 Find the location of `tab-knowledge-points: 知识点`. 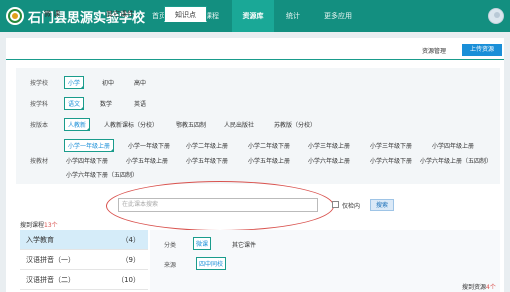

tab-knowledge-points: 知识点 is located at coordinates (185, 14).